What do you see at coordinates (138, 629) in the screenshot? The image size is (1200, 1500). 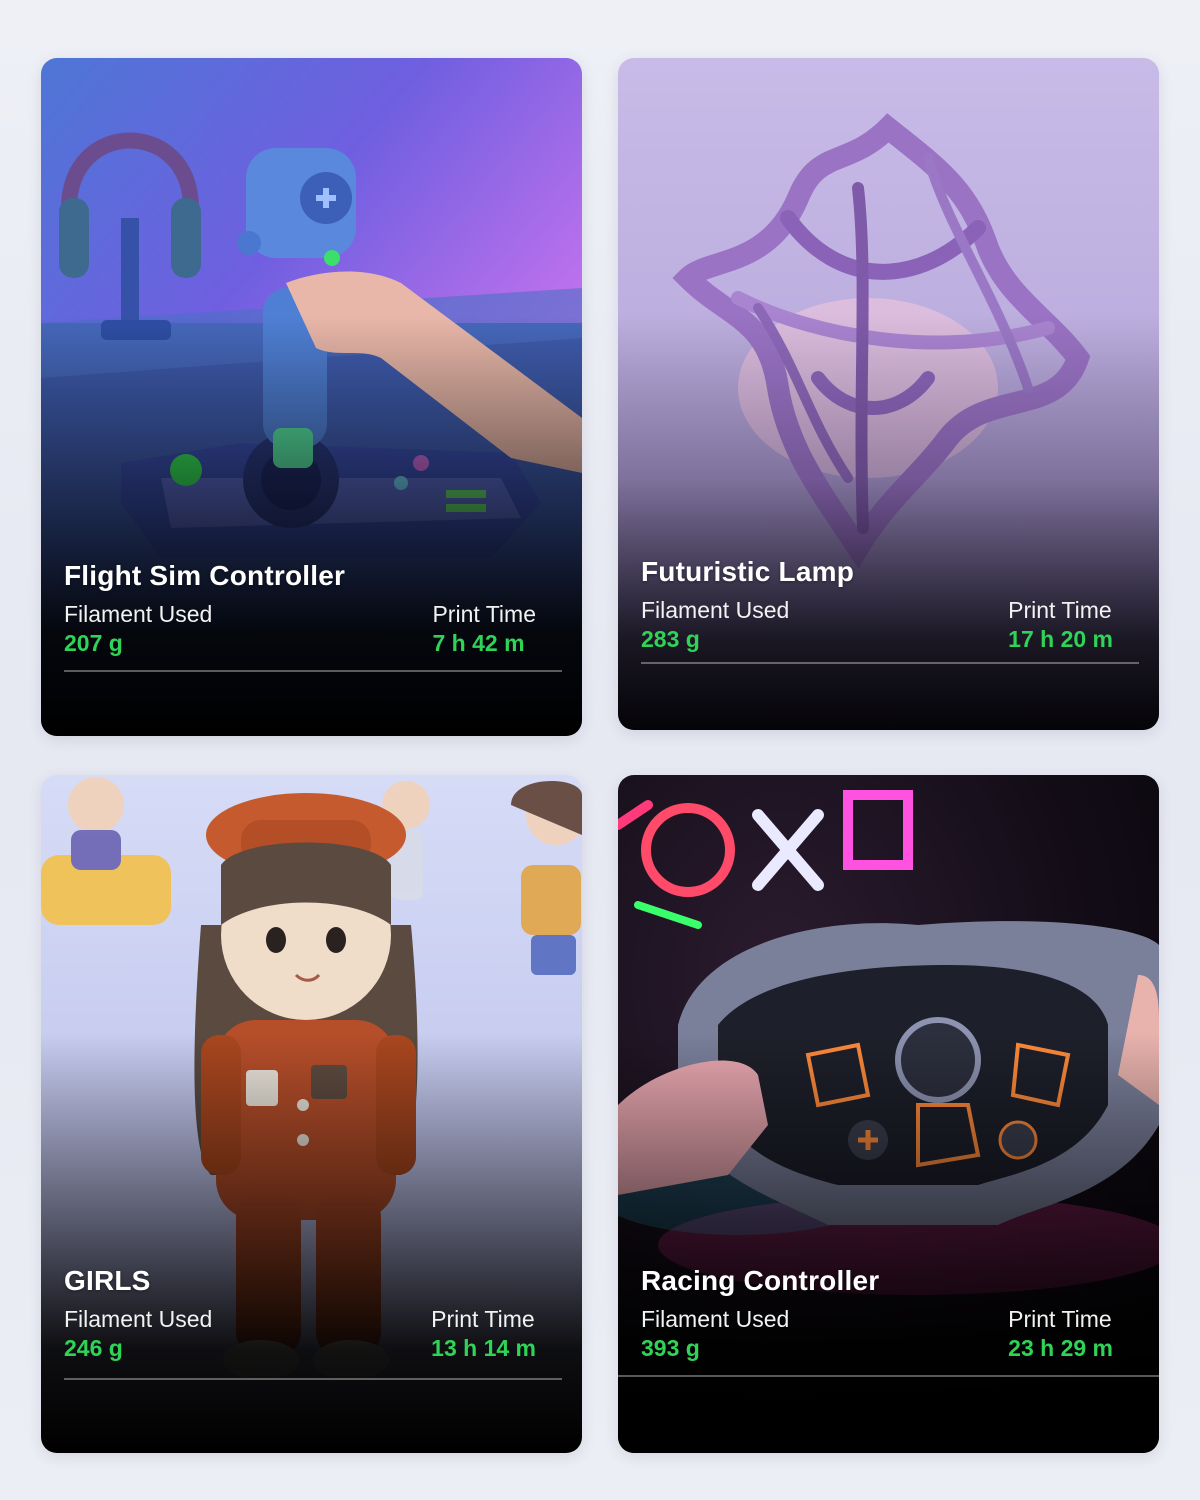 I see `filament-stat: Filament Used 207 g` at bounding box center [138, 629].